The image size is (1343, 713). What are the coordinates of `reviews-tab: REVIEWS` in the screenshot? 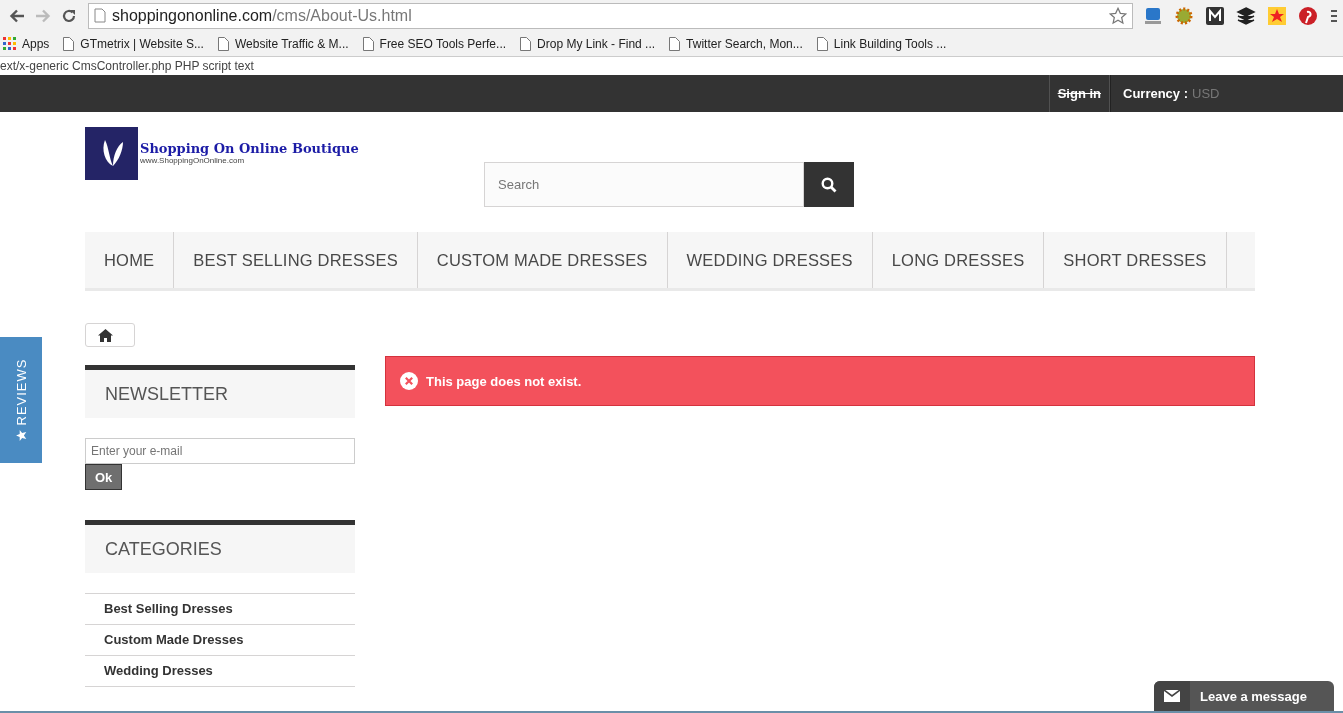 It's located at (21, 400).